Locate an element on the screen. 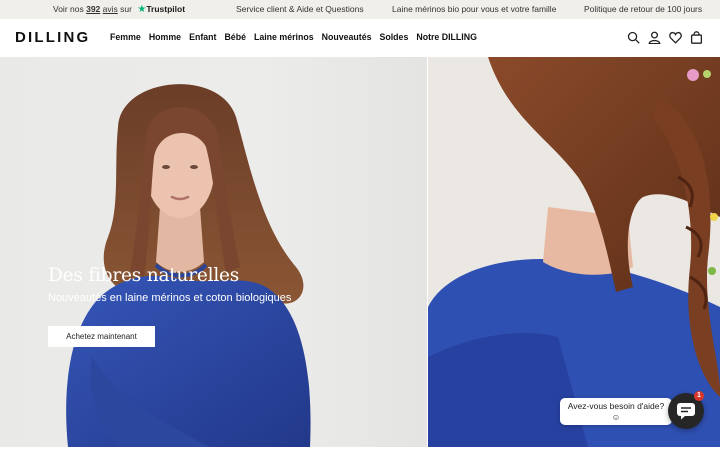  wishlist-icon is located at coordinates (676, 38).